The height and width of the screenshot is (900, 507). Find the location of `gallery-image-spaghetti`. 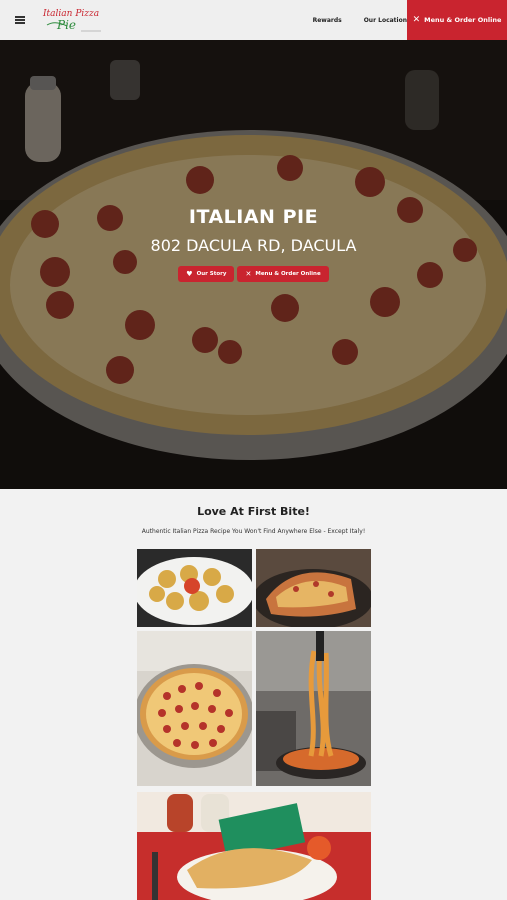

gallery-image-spaghetti is located at coordinates (313, 708).